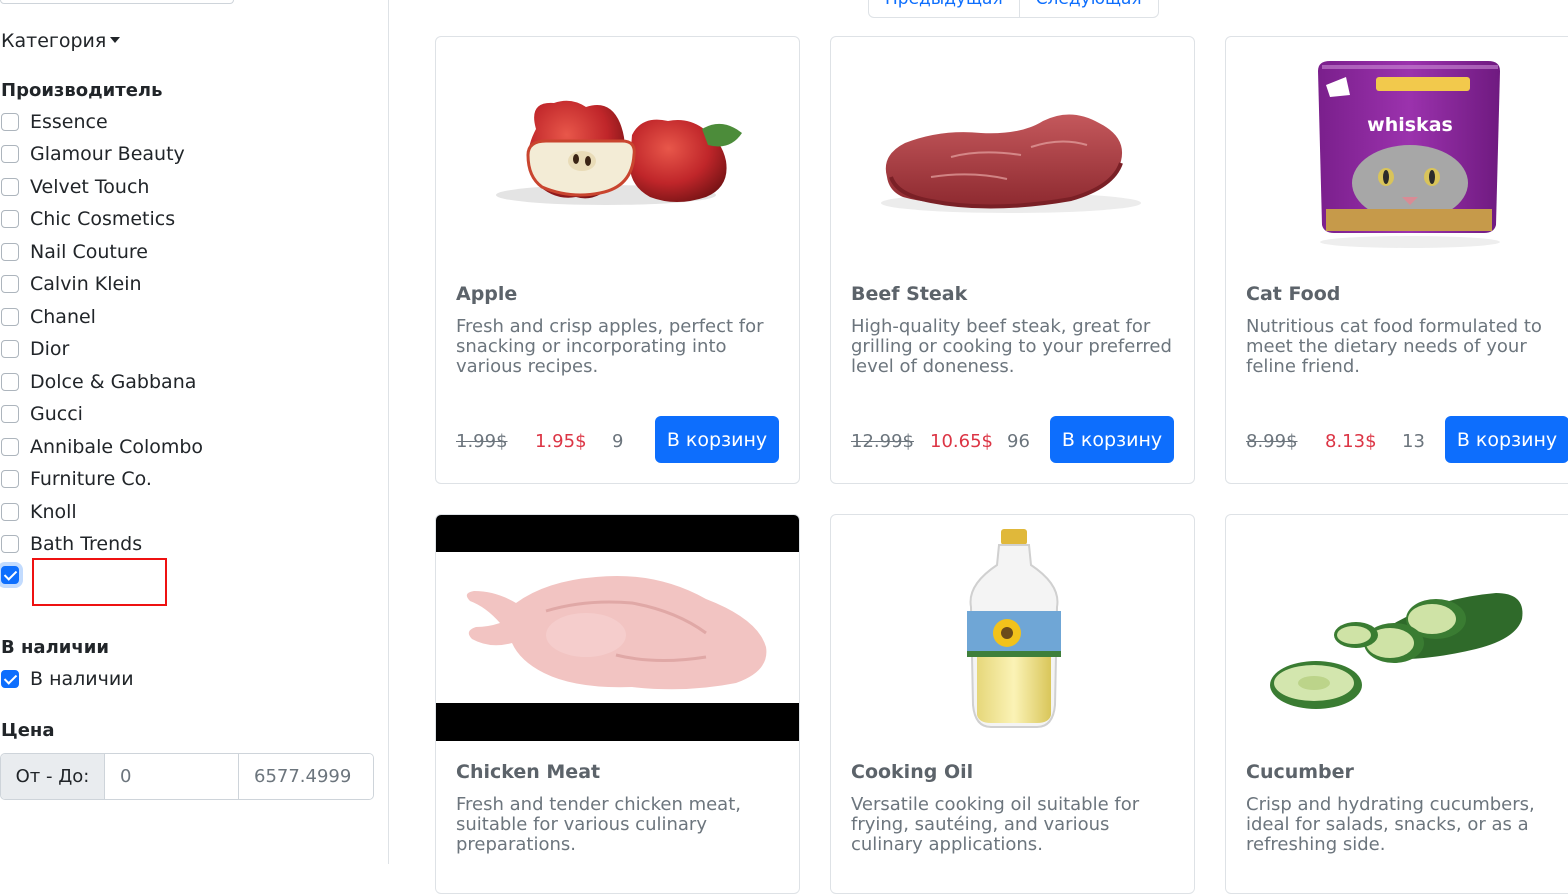 The image size is (1568, 894). What do you see at coordinates (1396, 651) in the screenshot?
I see `cucumber-image` at bounding box center [1396, 651].